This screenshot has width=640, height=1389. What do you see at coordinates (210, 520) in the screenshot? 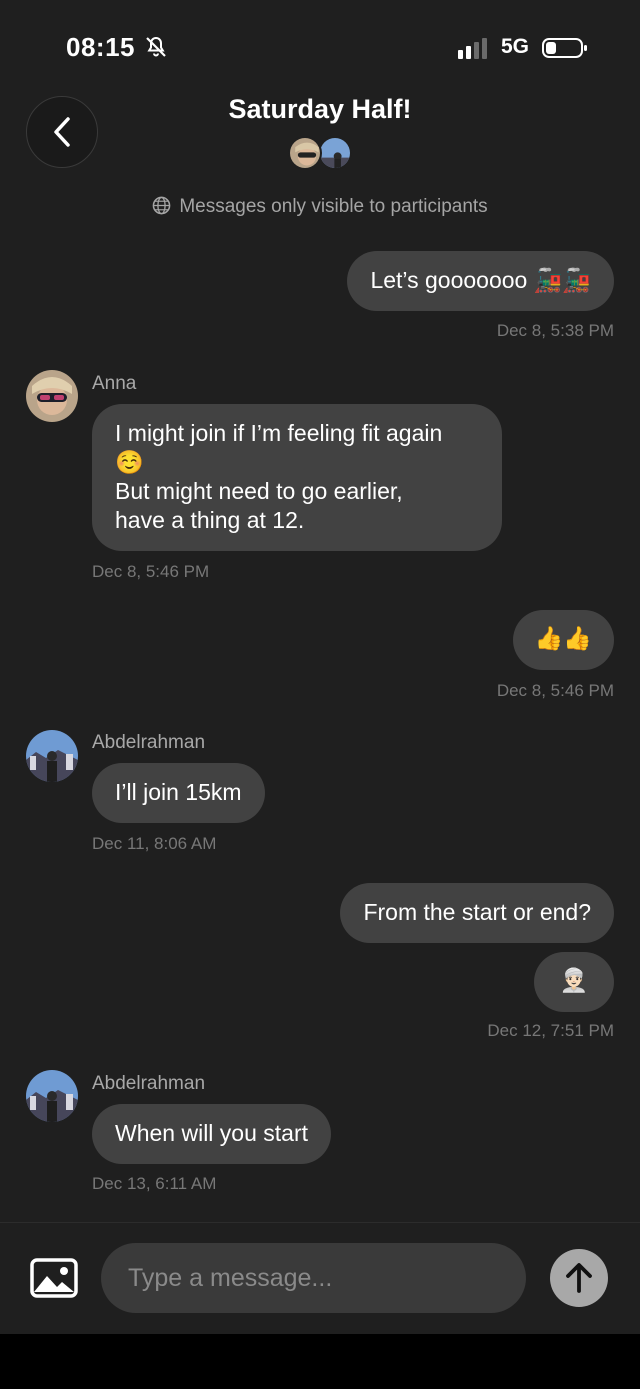
I see `message-text-line: have a thing at 12.` at bounding box center [210, 520].